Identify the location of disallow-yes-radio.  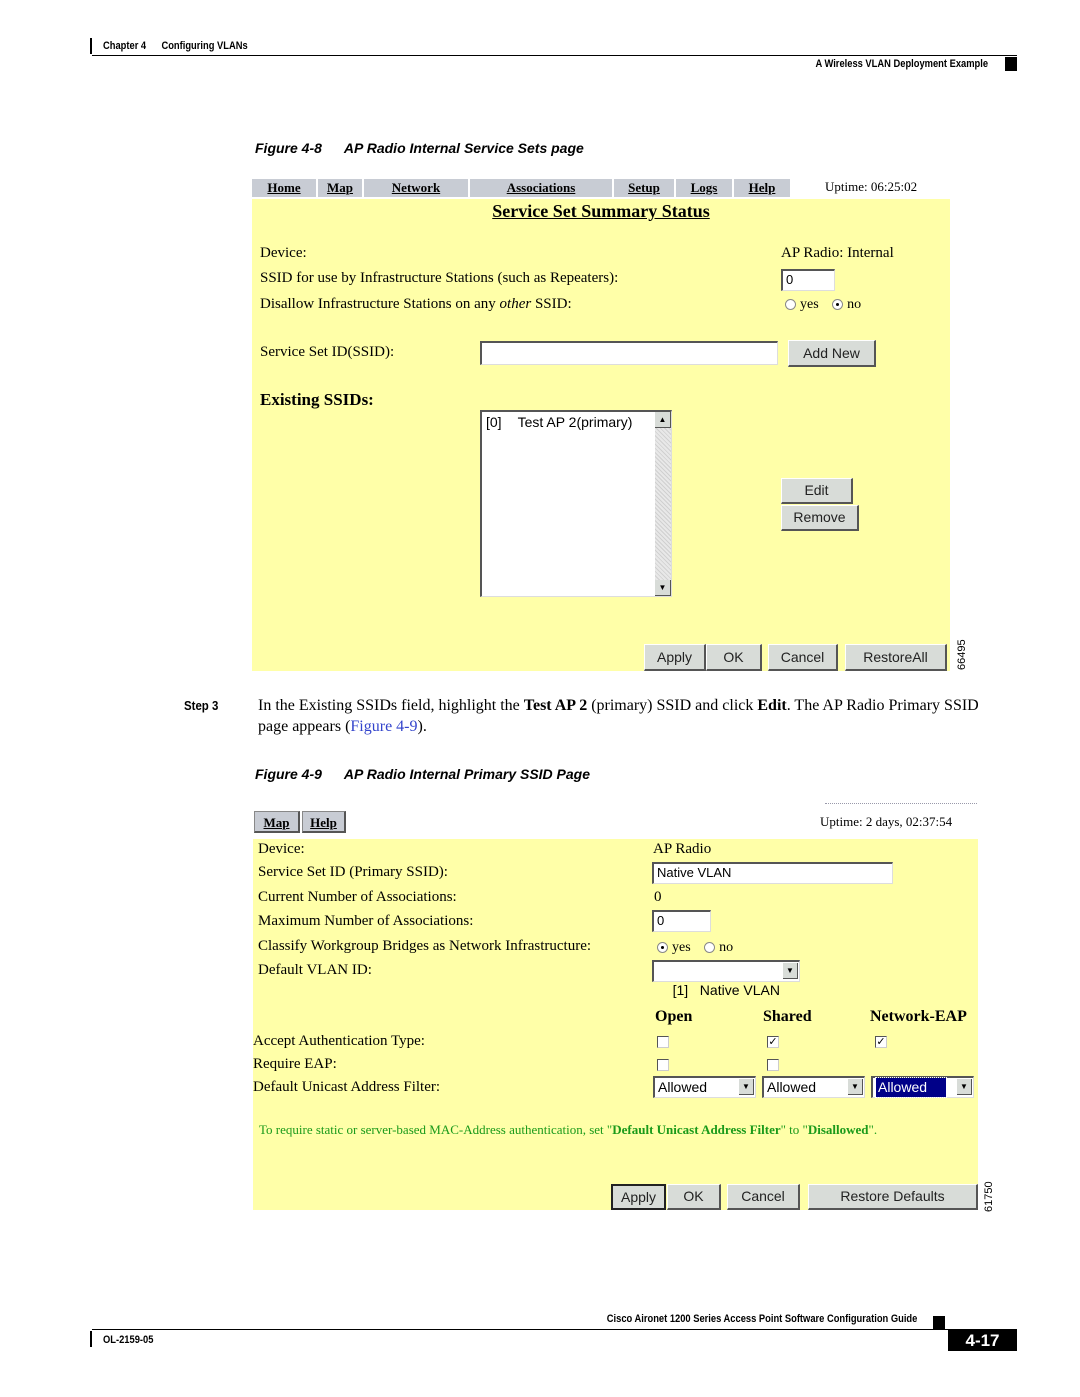
(790, 305).